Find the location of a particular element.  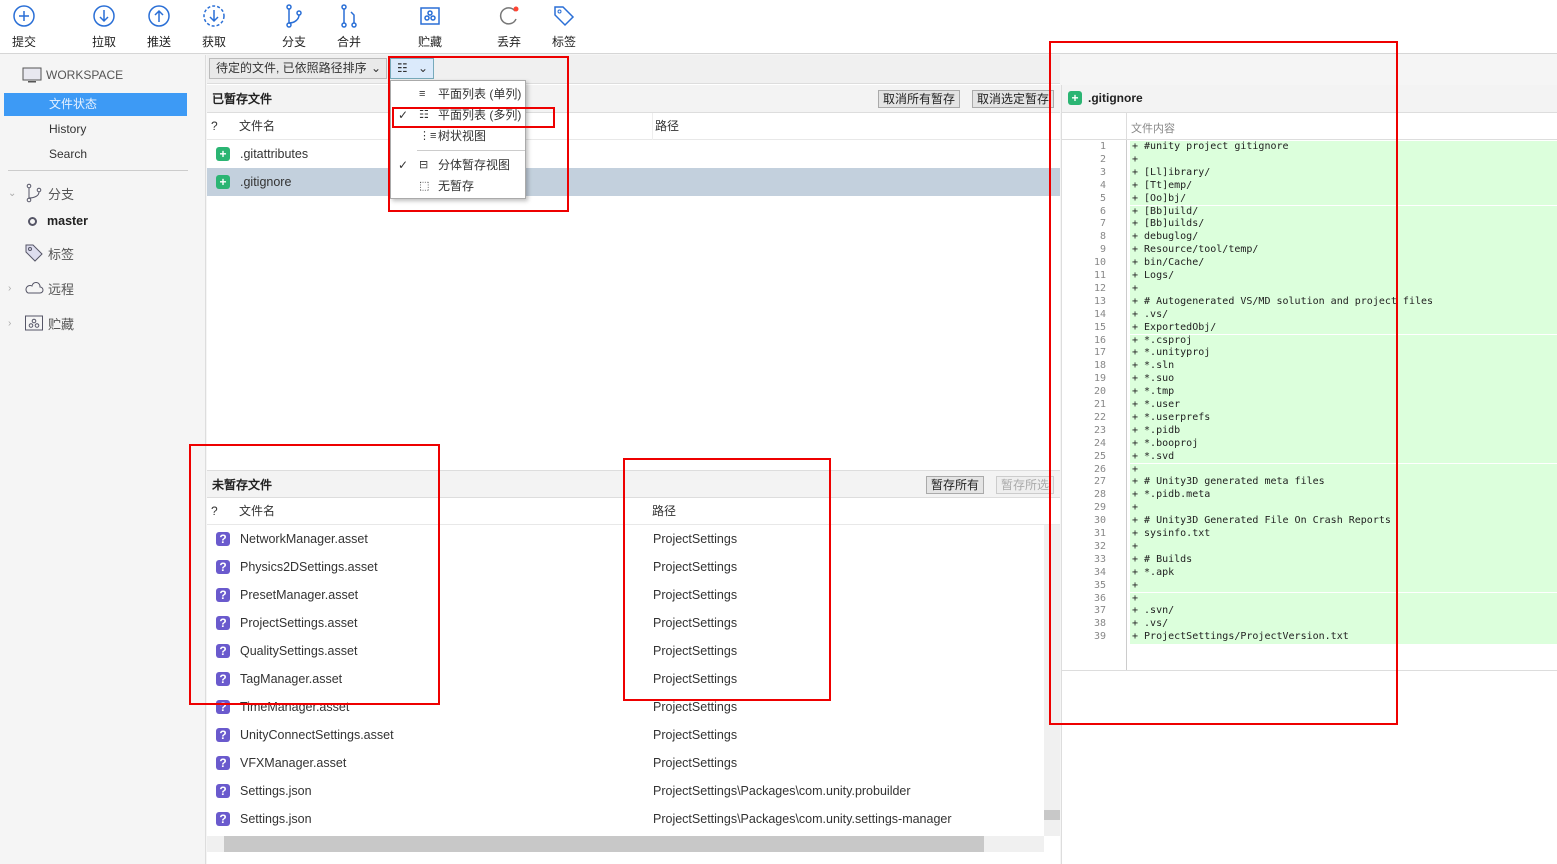

divider is located at coordinates (1309, 670).